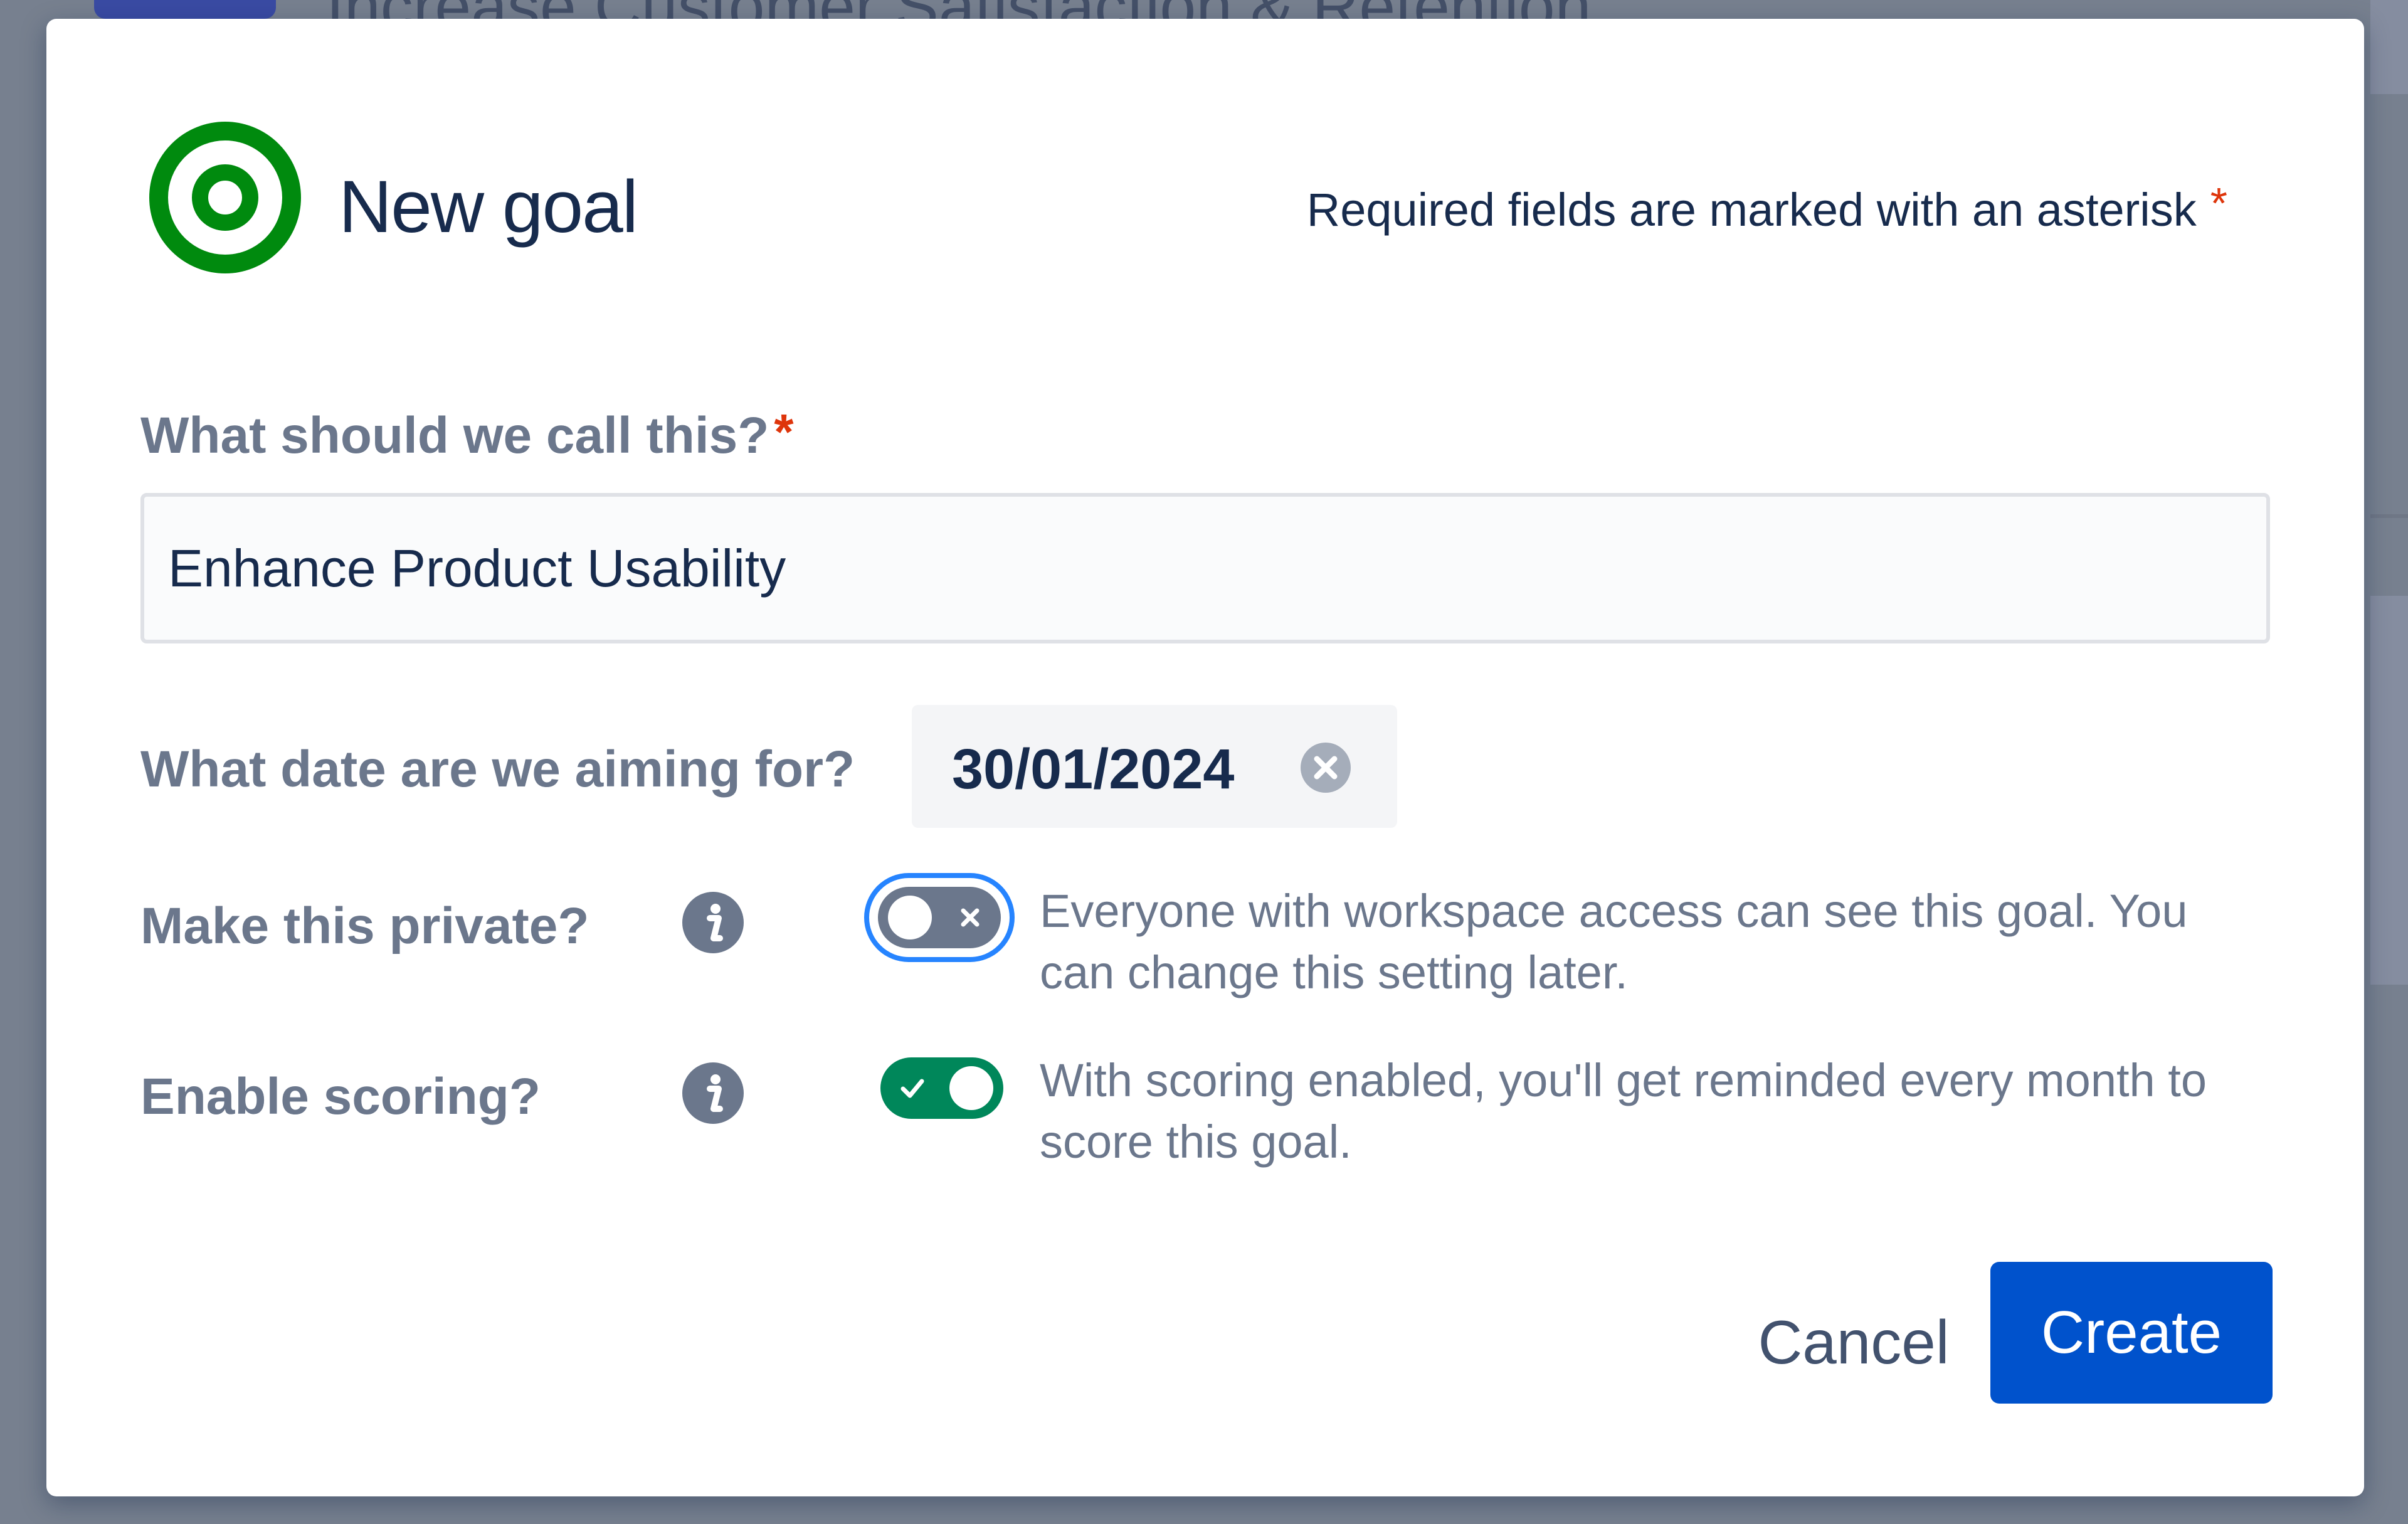 The width and height of the screenshot is (2408, 1524). What do you see at coordinates (784, 432) in the screenshot?
I see `name-required-asterisk: *` at bounding box center [784, 432].